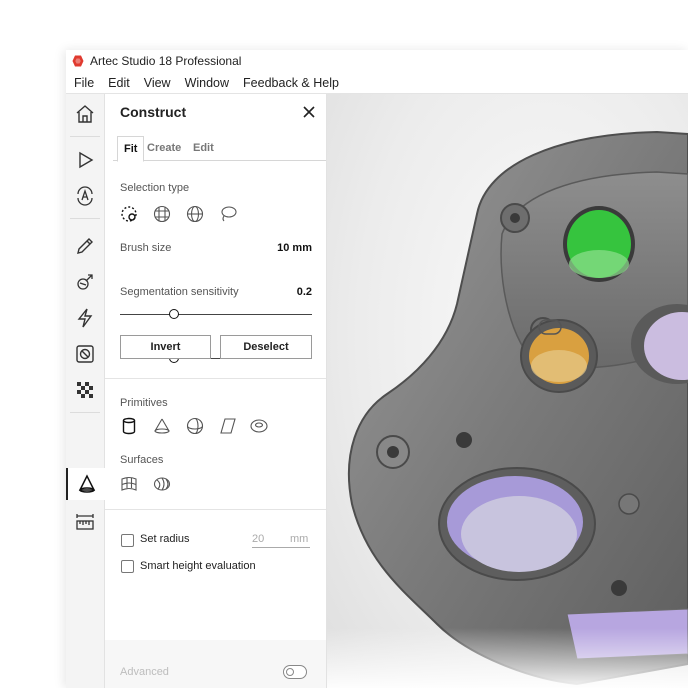 The image size is (688, 688). I want to click on edit-button, so click(85, 246).